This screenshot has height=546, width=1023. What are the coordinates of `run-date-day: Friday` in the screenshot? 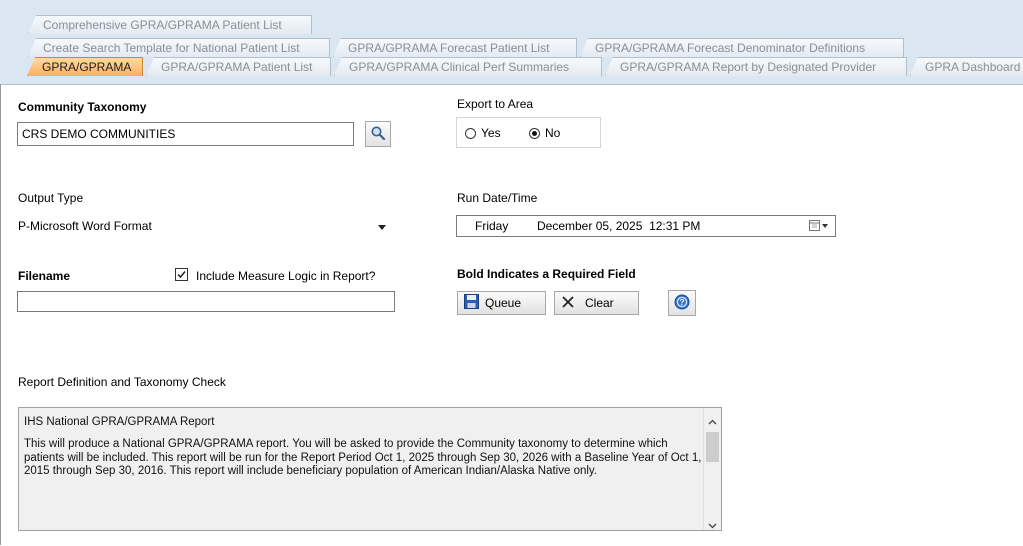 It's located at (492, 226).